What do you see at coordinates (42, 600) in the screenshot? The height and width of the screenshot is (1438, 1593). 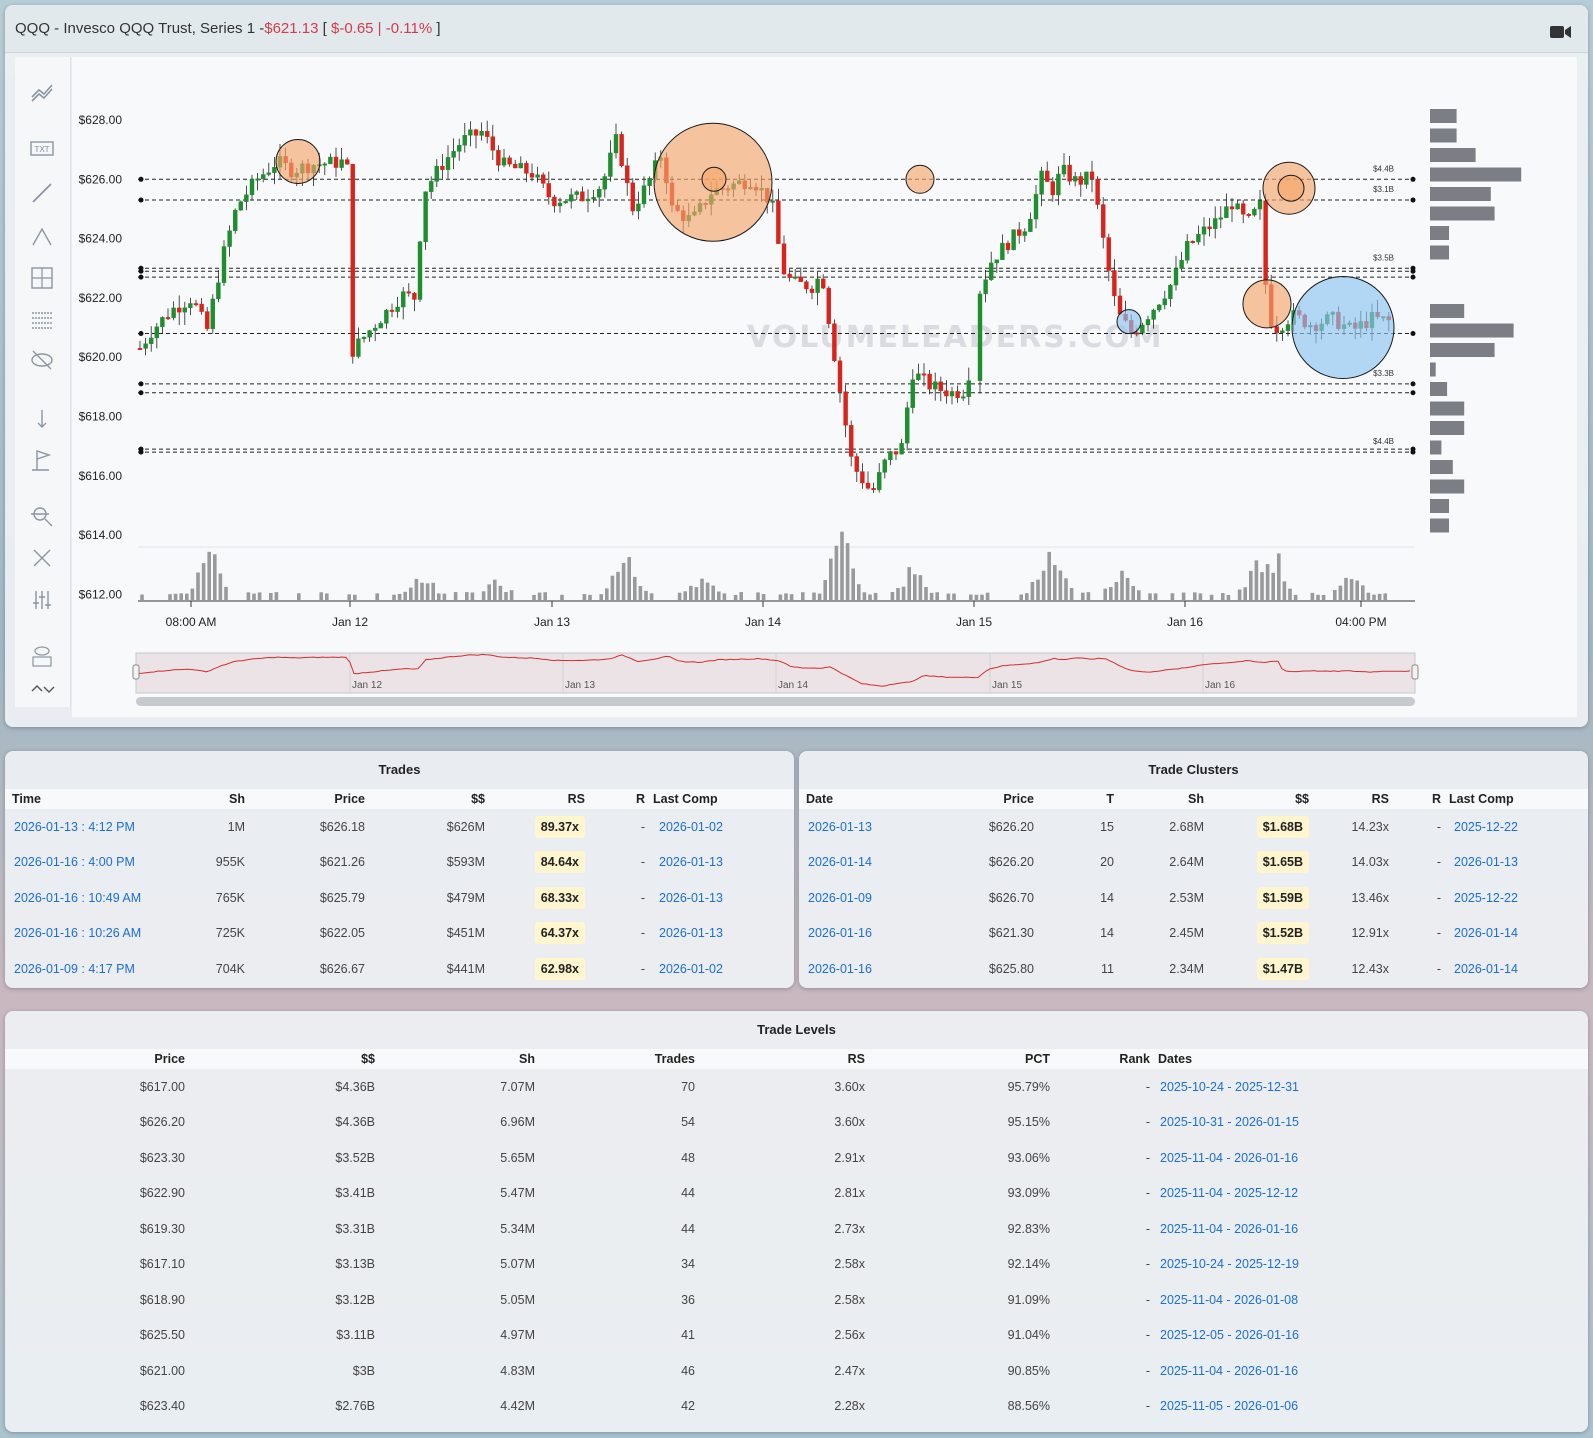 I see `adjust-icon` at bounding box center [42, 600].